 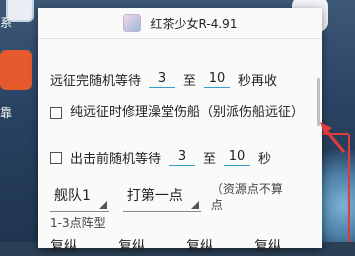 What do you see at coordinates (72, 195) in the screenshot?
I see `fleet-dropdown-value: 舰队1` at bounding box center [72, 195].